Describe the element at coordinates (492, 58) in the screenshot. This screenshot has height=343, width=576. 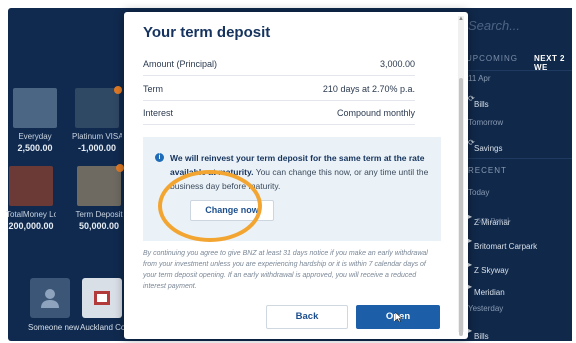
I see `tab-upcoming: UPCOMING` at that location.